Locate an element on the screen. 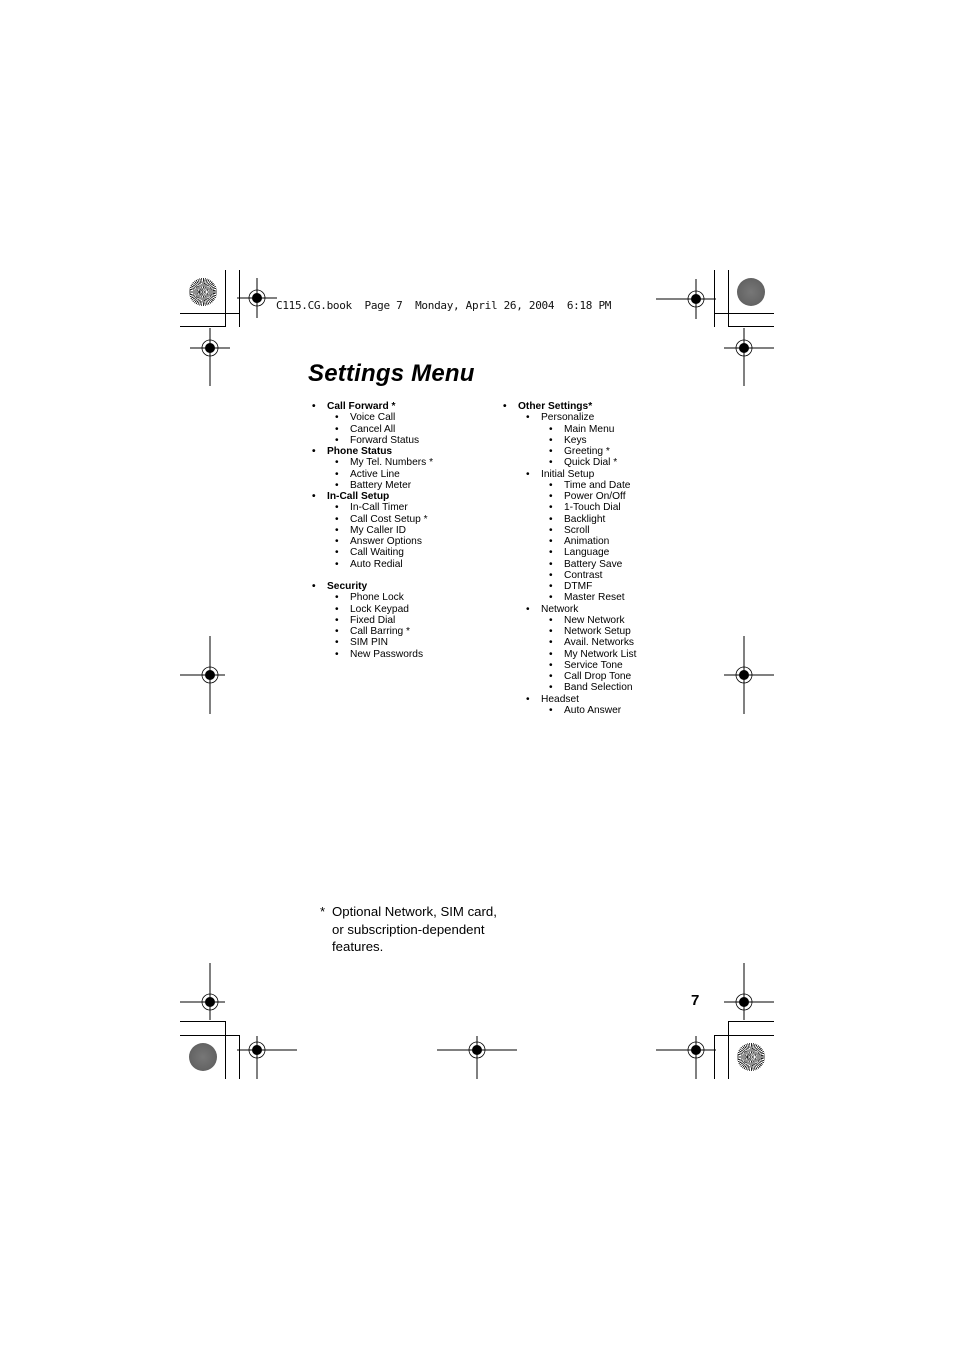 Image resolution: width=954 pixels, height=1351 pixels. menu-item: • Active Line is located at coordinates (372, 474).